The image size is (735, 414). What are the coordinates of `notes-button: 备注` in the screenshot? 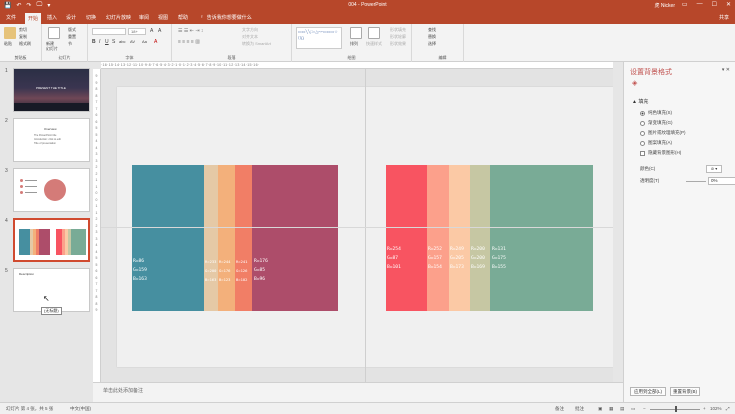 It's located at (559, 409).